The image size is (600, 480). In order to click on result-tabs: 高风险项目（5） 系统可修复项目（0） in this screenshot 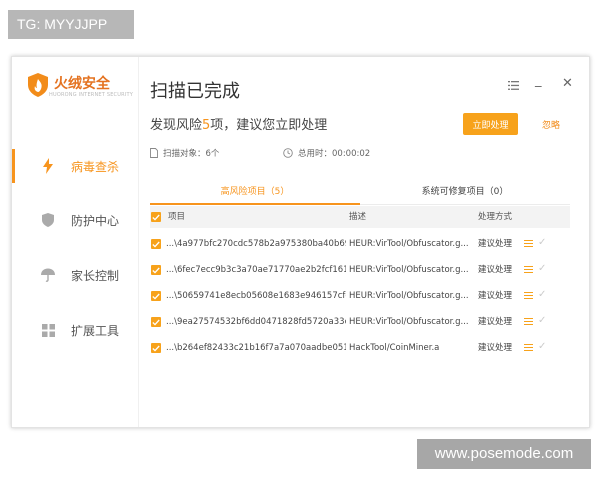, I will do `click(360, 192)`.